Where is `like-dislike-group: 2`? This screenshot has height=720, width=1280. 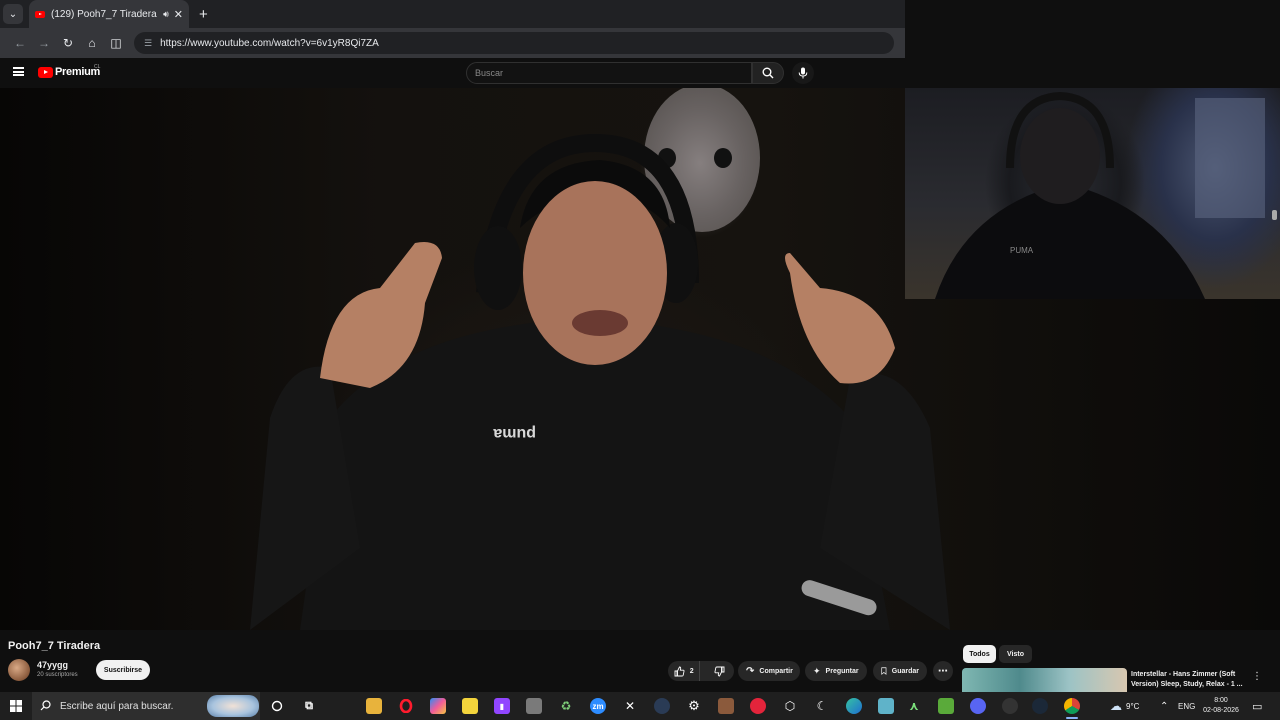 like-dislike-group: 2 is located at coordinates (701, 671).